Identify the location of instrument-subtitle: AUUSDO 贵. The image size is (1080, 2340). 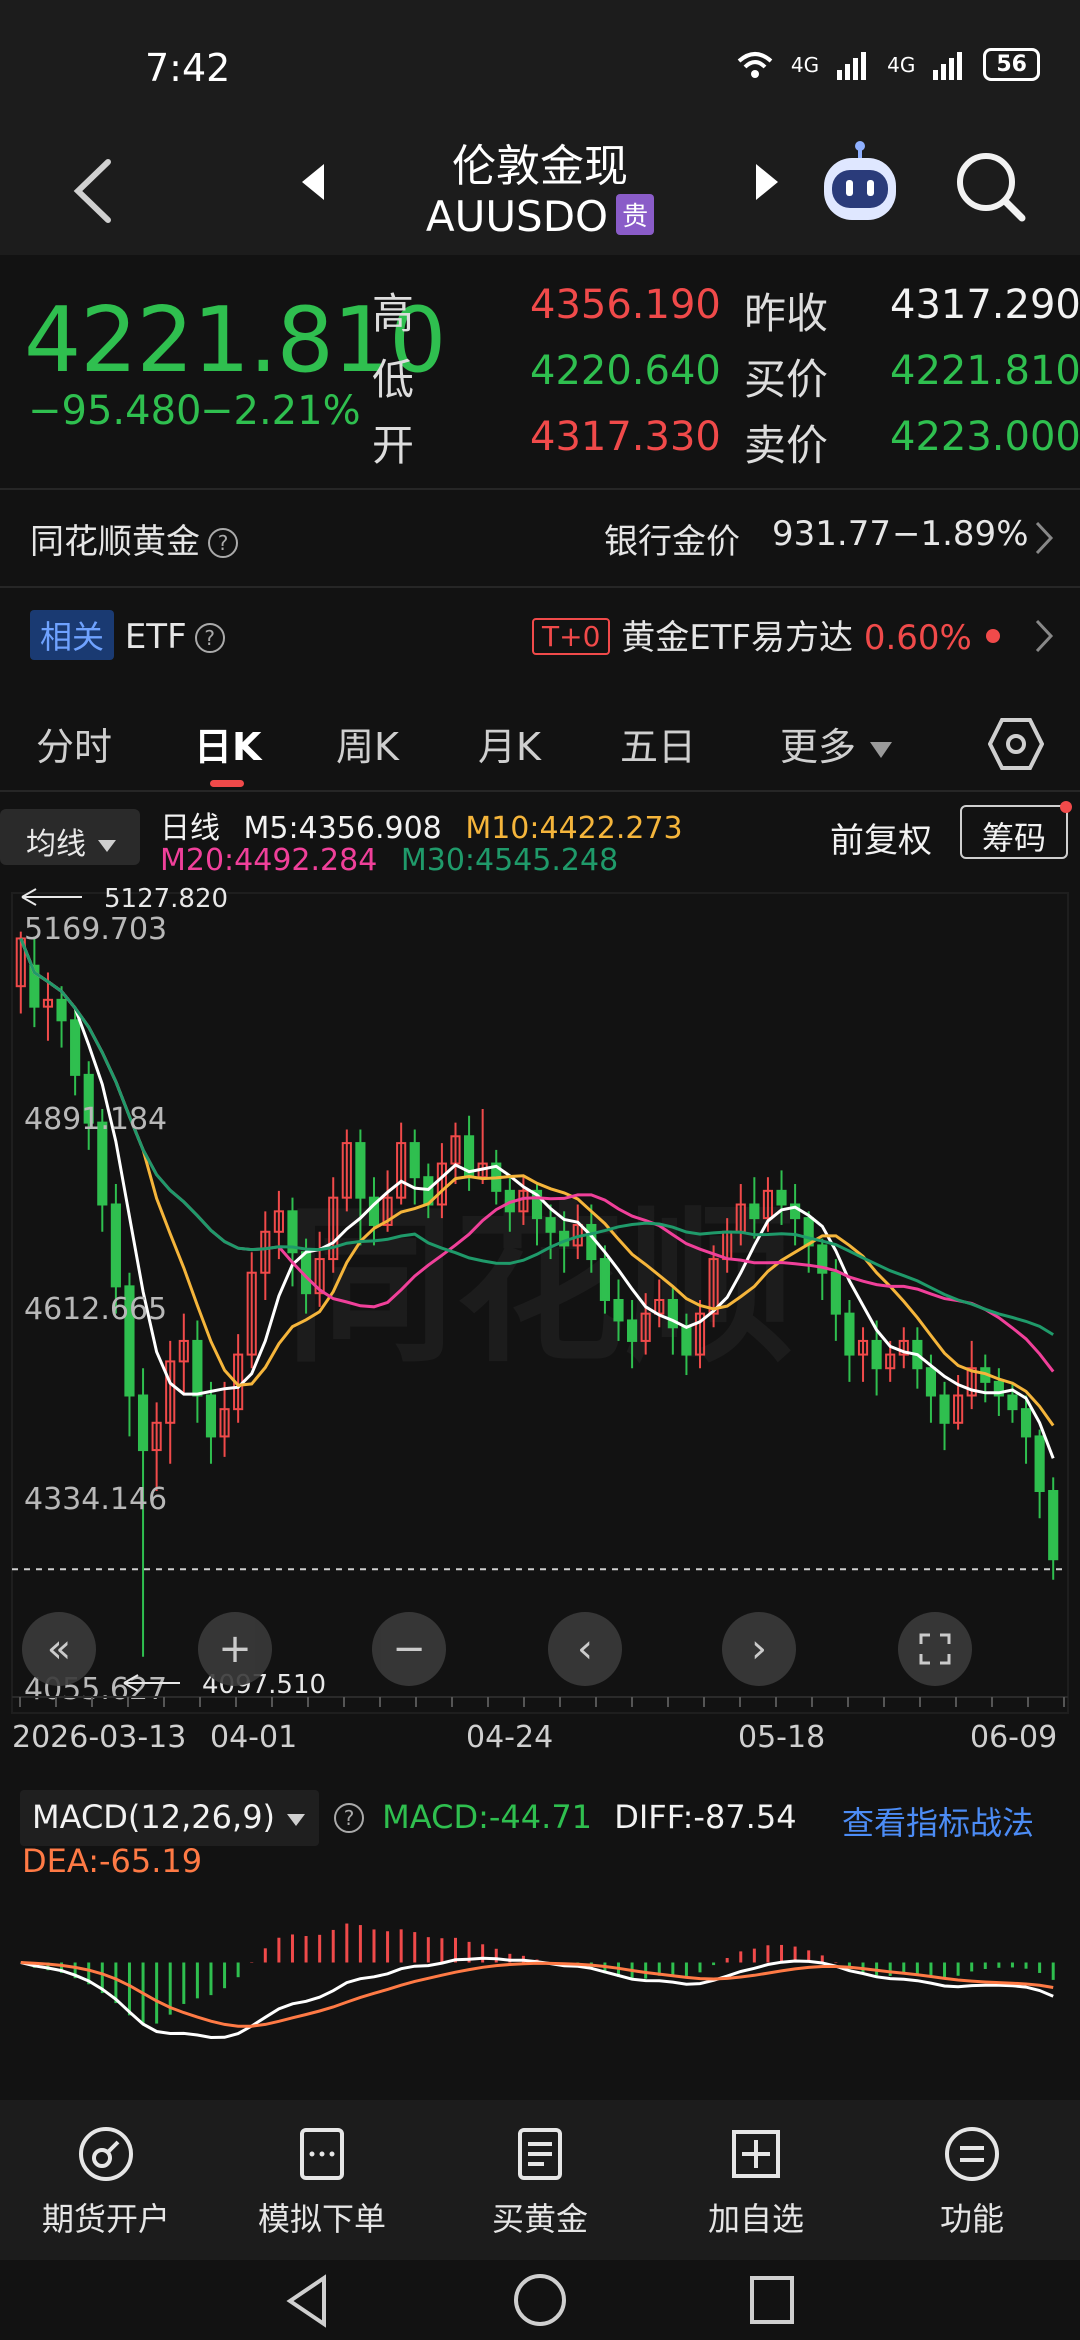
(540, 216).